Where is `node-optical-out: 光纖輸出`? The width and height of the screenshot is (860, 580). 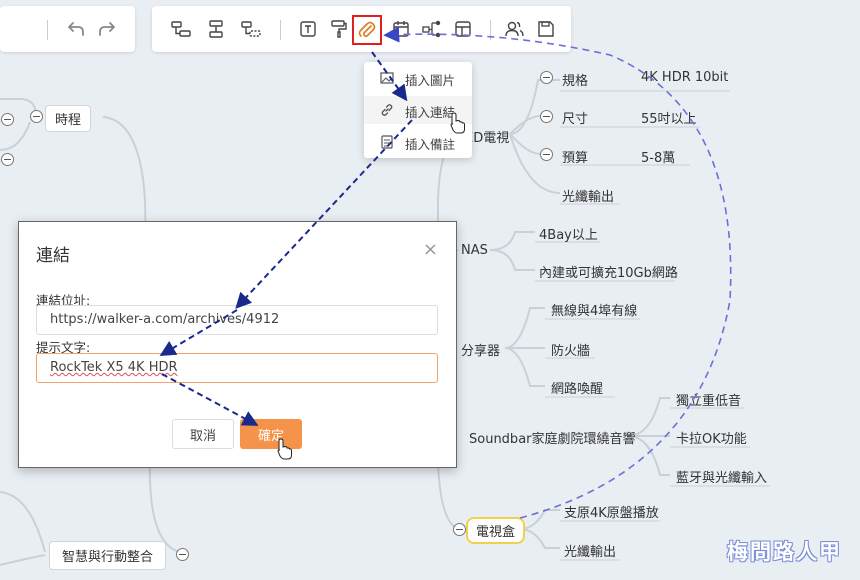
node-optical-out: 光纖輸出 is located at coordinates (588, 195).